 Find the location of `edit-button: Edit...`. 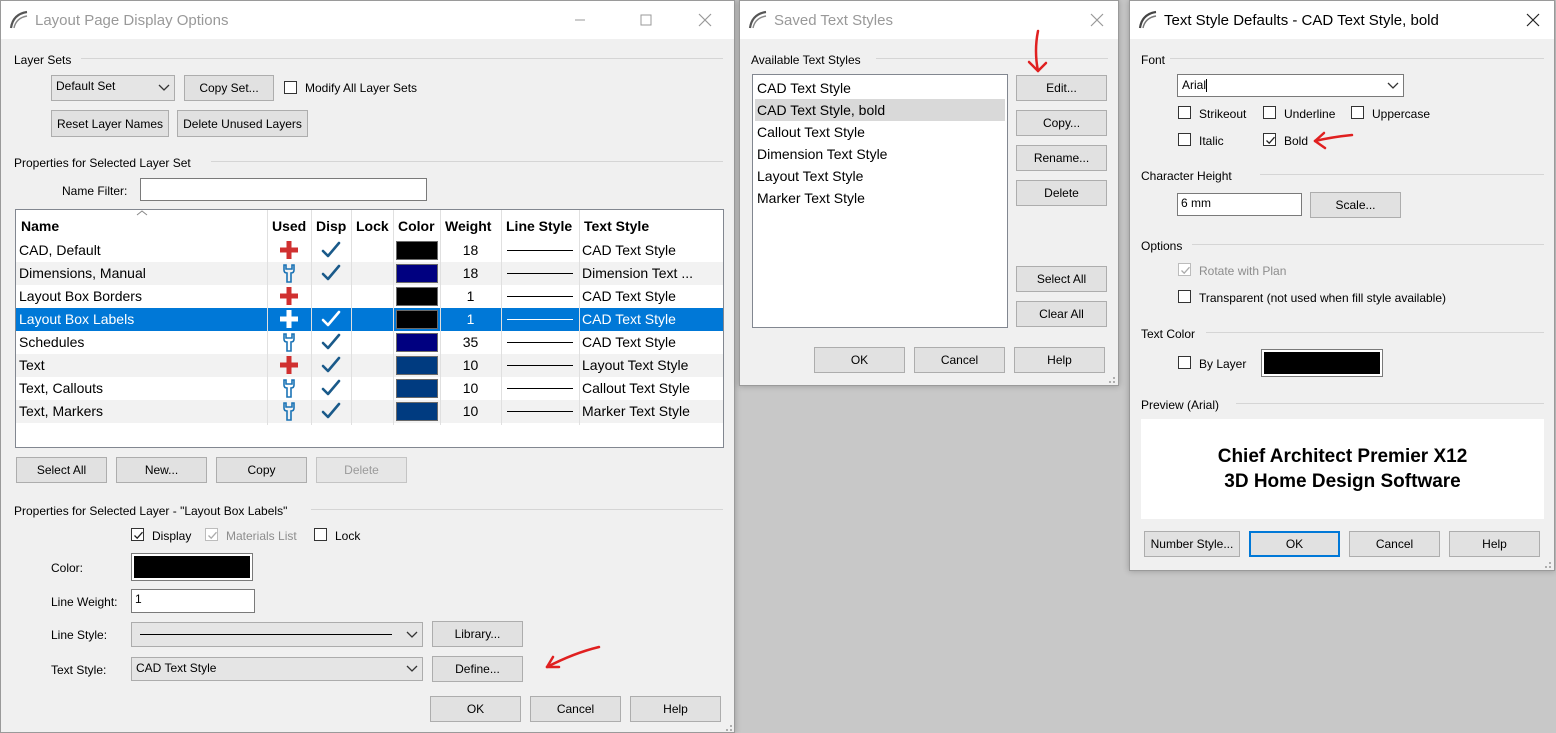

edit-button: Edit... is located at coordinates (1061, 88).